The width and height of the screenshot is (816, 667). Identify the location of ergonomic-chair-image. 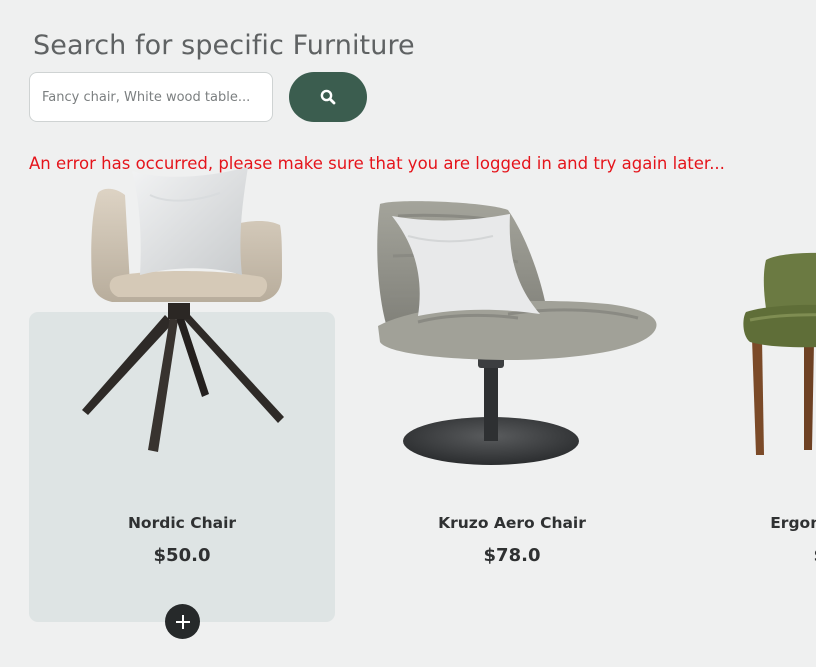
(779, 353).